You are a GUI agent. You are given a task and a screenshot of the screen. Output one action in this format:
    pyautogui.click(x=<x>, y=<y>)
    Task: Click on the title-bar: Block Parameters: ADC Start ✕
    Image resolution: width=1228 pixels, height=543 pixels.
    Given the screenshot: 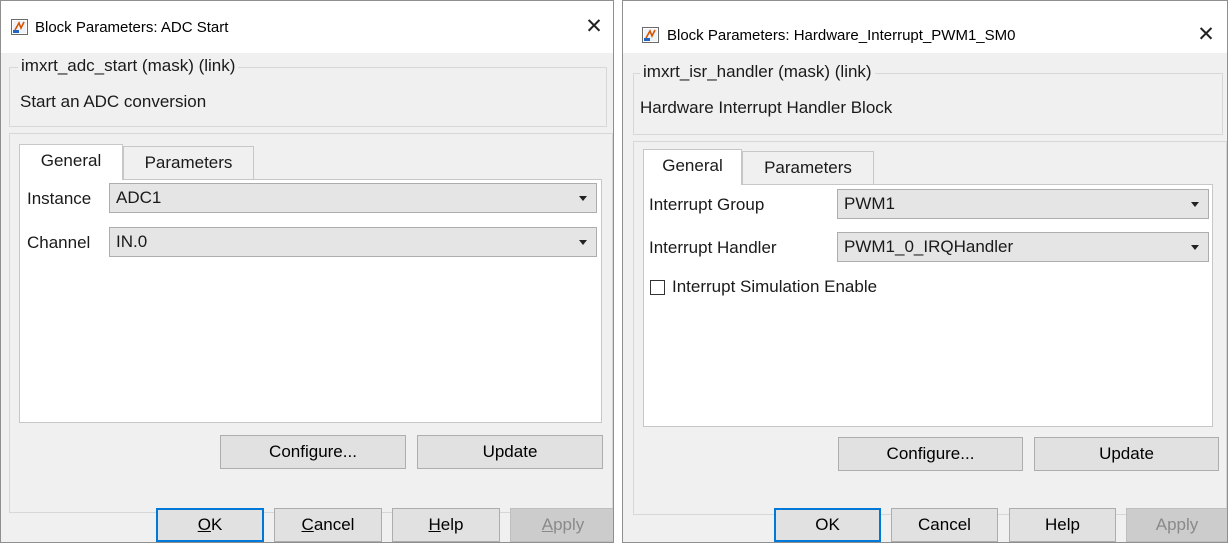 What is the action you would take?
    pyautogui.click(x=307, y=27)
    